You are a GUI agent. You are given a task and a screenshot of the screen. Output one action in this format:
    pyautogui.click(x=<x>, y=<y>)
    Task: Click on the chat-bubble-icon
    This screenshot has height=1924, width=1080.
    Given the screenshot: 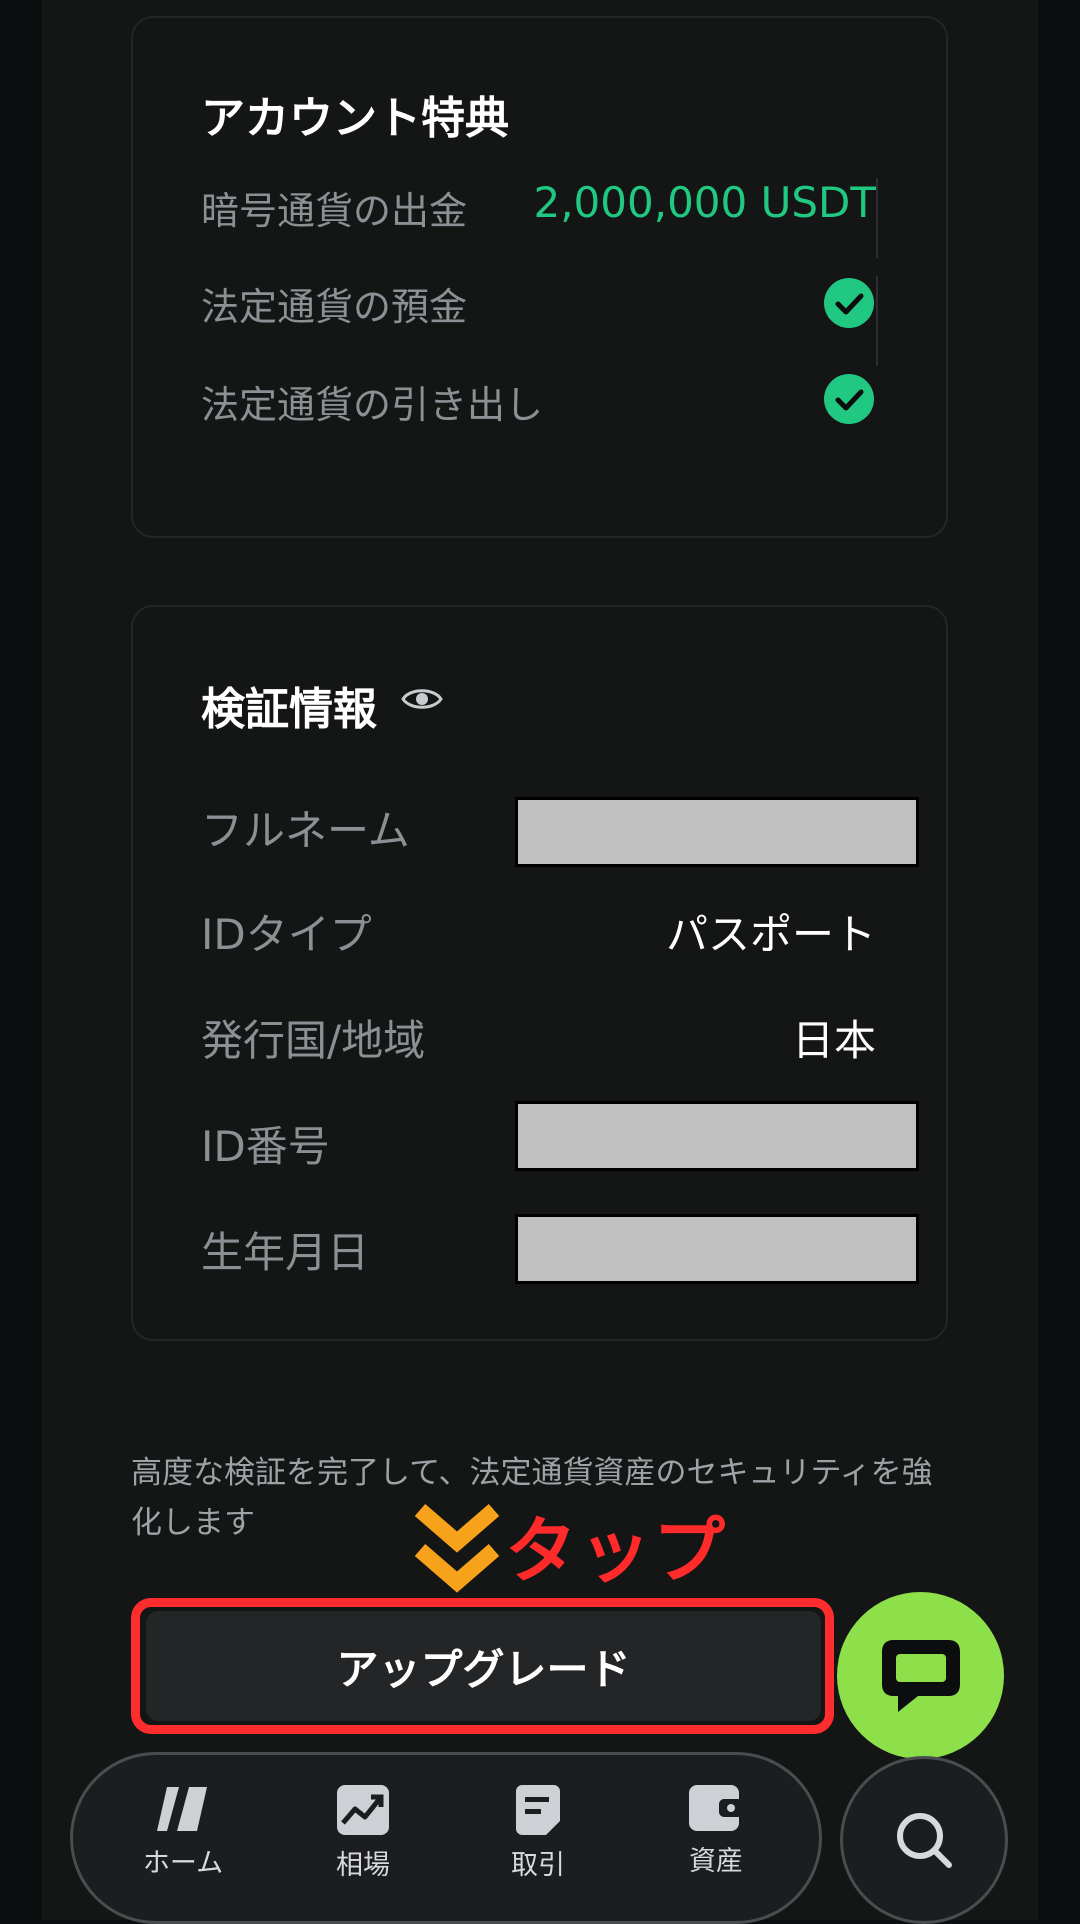 What is the action you would take?
    pyautogui.click(x=920, y=1675)
    